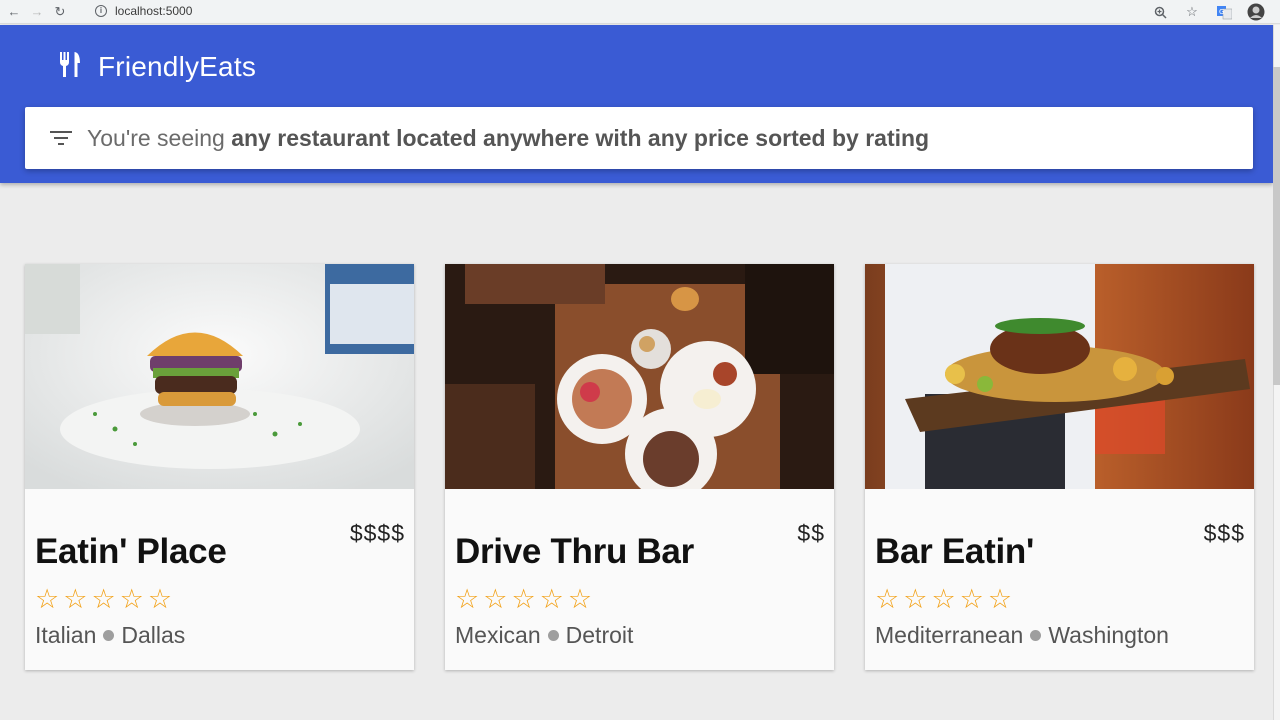 This screenshot has height=720, width=1280. What do you see at coordinates (60, 12) in the screenshot?
I see `reload-icon: ↻` at bounding box center [60, 12].